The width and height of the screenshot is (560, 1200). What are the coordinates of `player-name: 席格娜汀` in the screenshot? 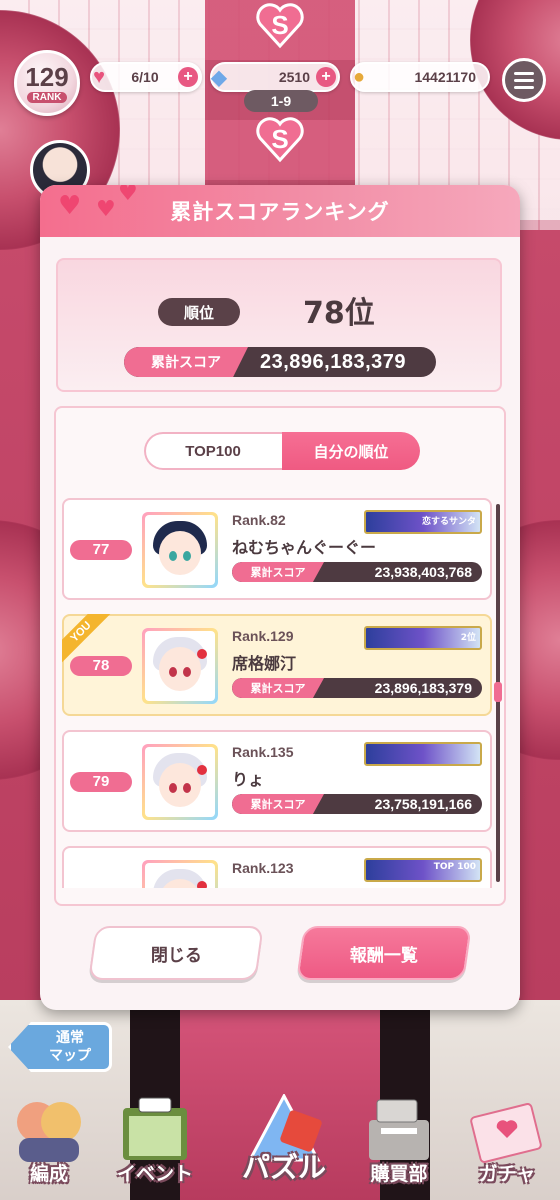 It's located at (264, 663).